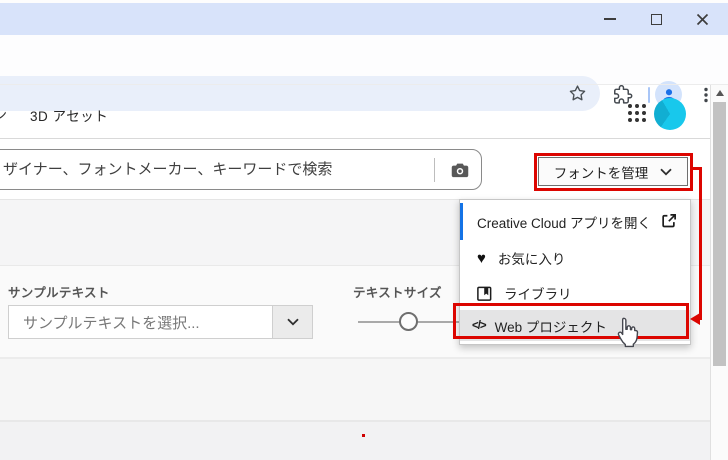 The width and height of the screenshot is (728, 460). Describe the element at coordinates (700, 243) in the screenshot. I see `annotation-connector-vertical` at that location.